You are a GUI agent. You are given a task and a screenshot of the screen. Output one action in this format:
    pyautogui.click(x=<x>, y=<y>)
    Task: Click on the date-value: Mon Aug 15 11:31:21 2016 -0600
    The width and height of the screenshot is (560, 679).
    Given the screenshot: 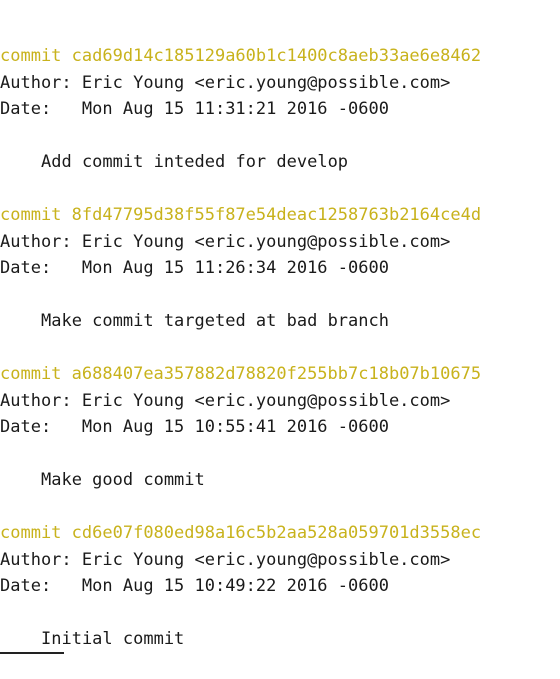 What is the action you would take?
    pyautogui.click(x=235, y=109)
    